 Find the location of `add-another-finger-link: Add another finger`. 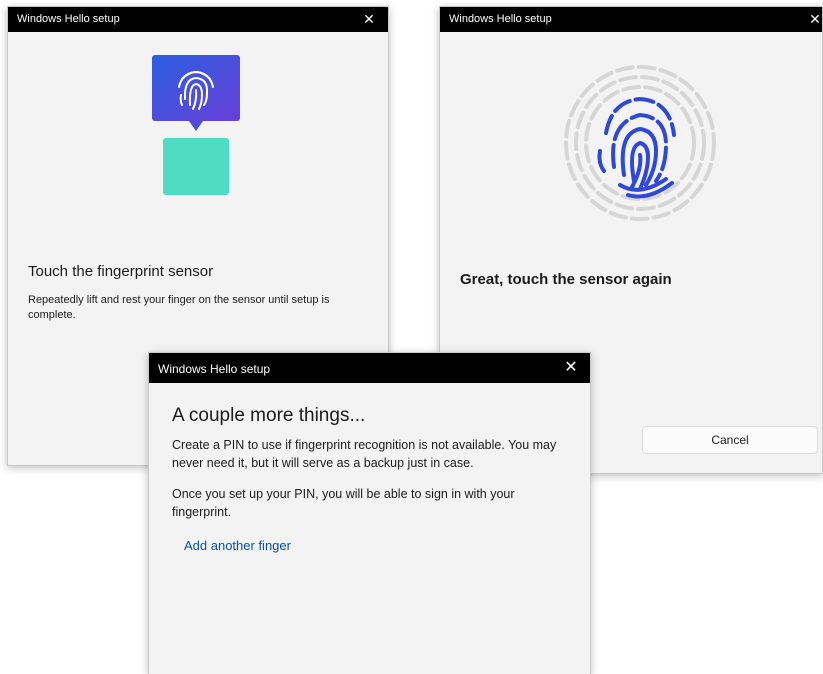

add-another-finger-link: Add another finger is located at coordinates (237, 545).